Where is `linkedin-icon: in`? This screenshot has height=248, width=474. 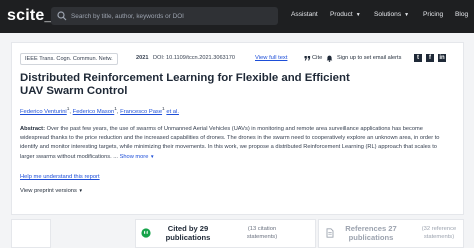
linkedin-icon: in is located at coordinates (442, 58).